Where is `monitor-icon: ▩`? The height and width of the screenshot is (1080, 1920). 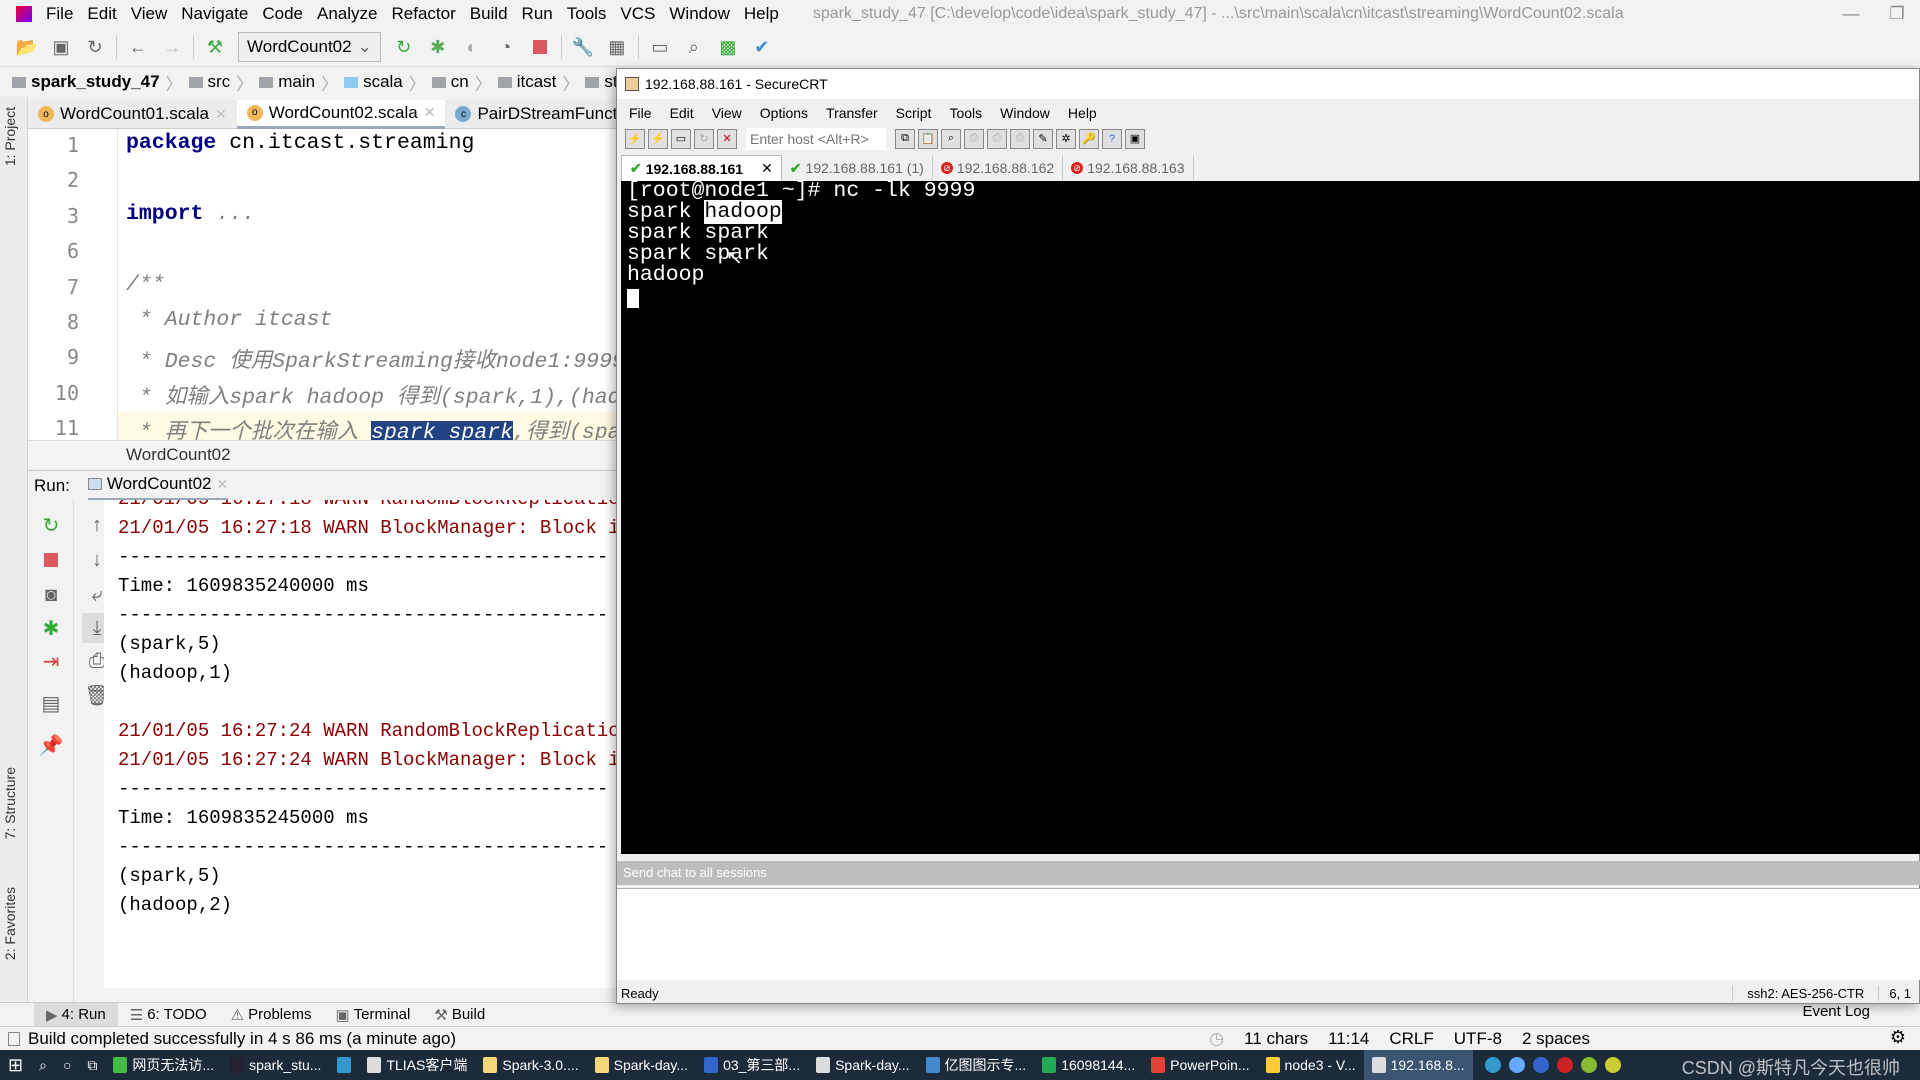 monitor-icon: ▩ is located at coordinates (728, 47).